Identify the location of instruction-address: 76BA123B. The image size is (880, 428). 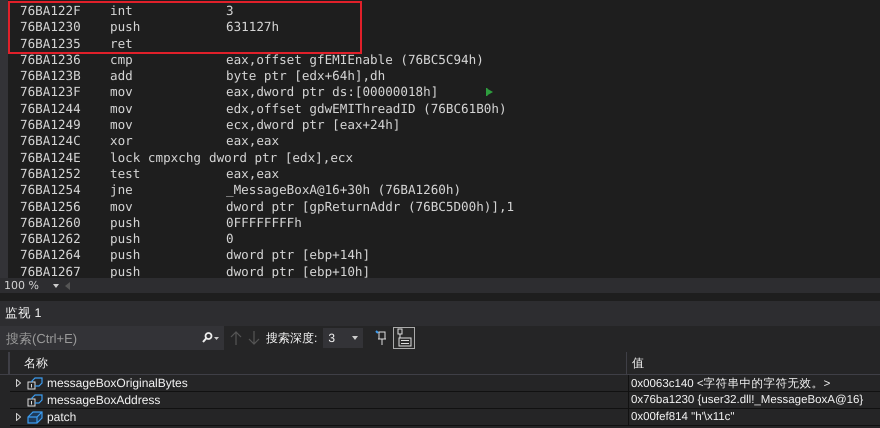
(51, 76).